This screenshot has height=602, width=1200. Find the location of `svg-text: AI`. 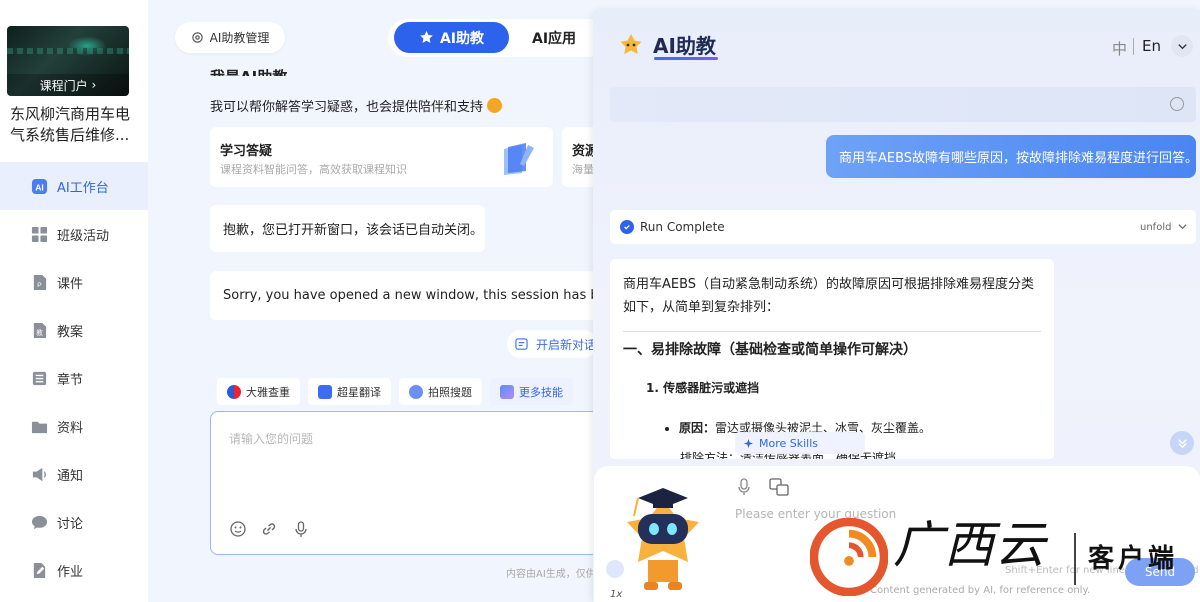

svg-text: AI is located at coordinates (39, 187).